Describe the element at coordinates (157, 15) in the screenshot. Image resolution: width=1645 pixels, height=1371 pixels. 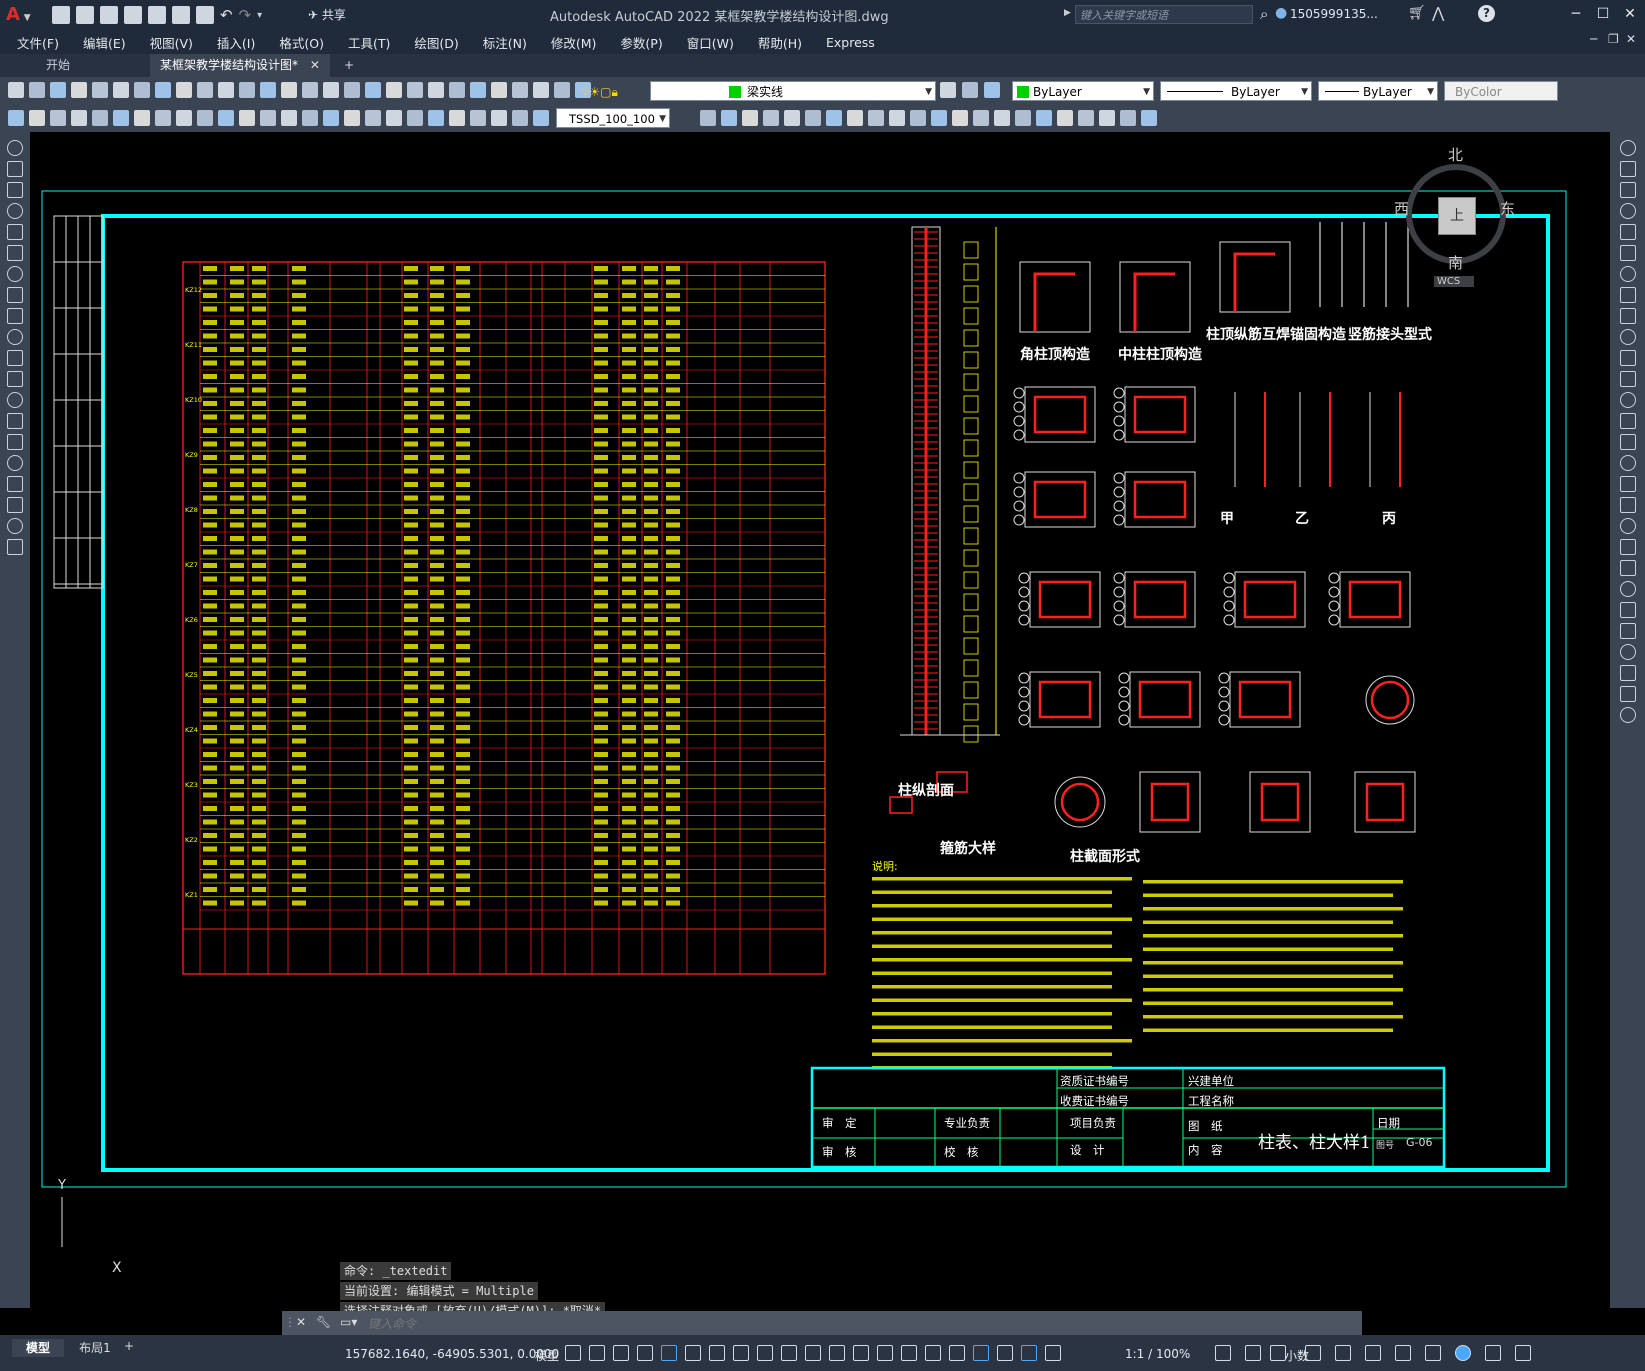
I see `publish-icon` at that location.